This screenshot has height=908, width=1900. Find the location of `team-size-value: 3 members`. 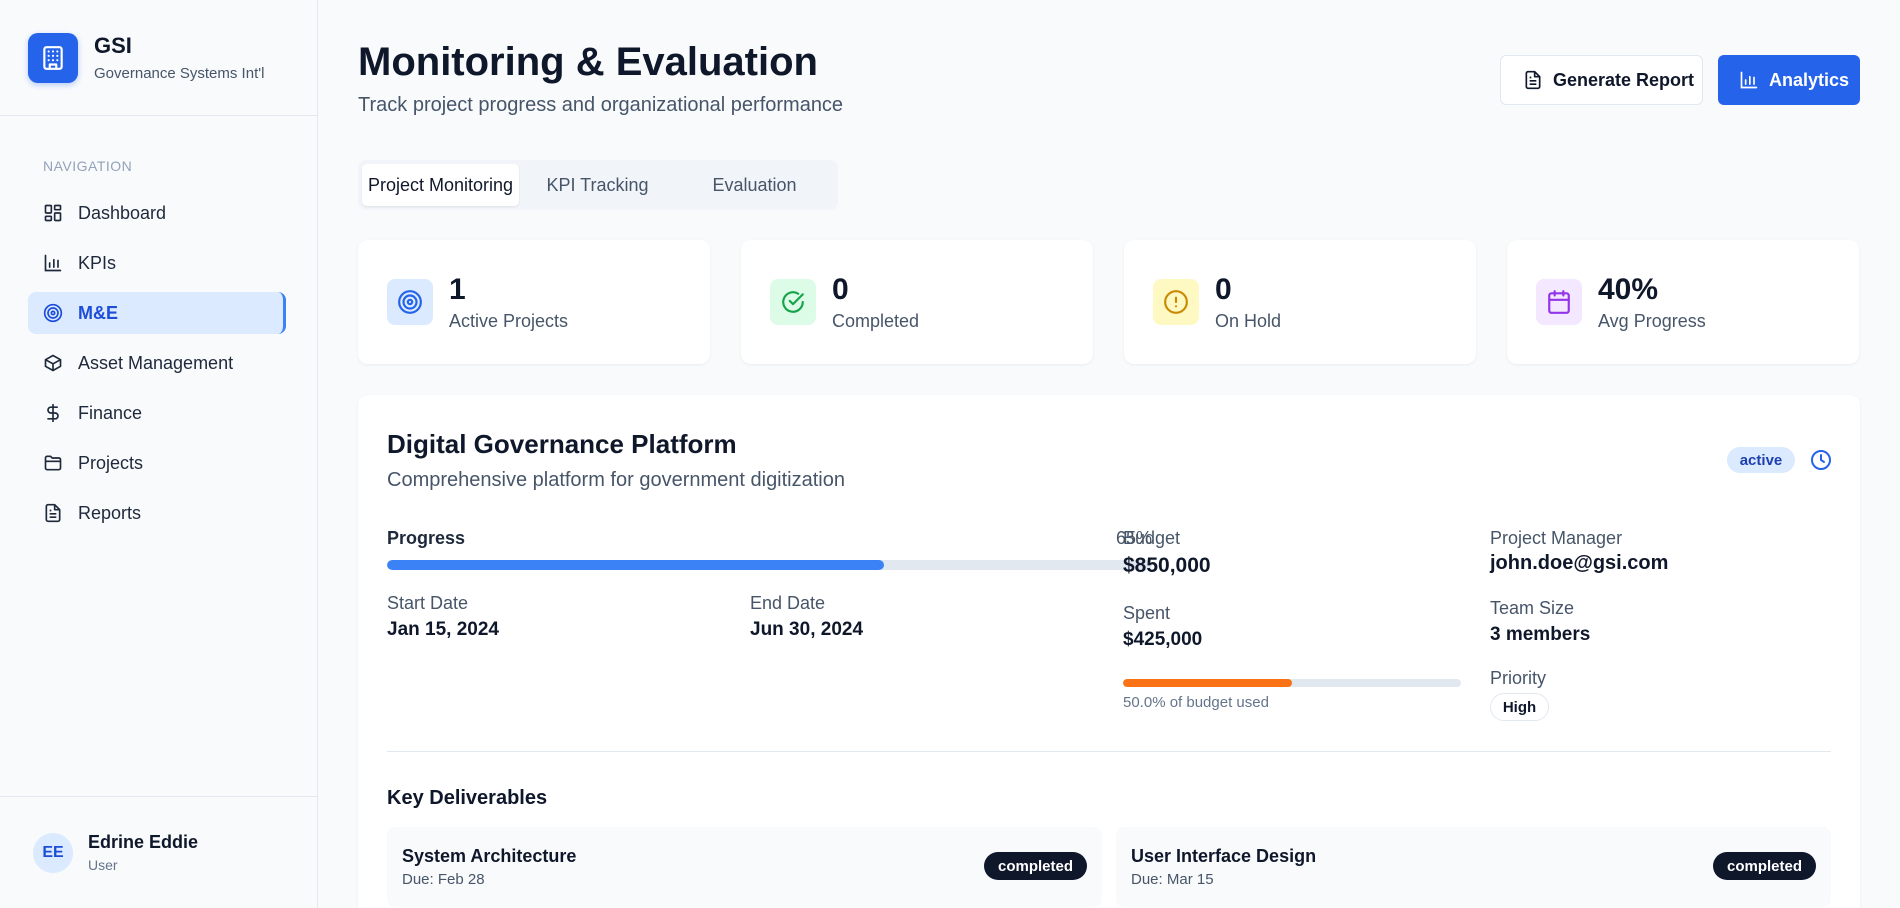

team-size-value: 3 members is located at coordinates (1540, 634).